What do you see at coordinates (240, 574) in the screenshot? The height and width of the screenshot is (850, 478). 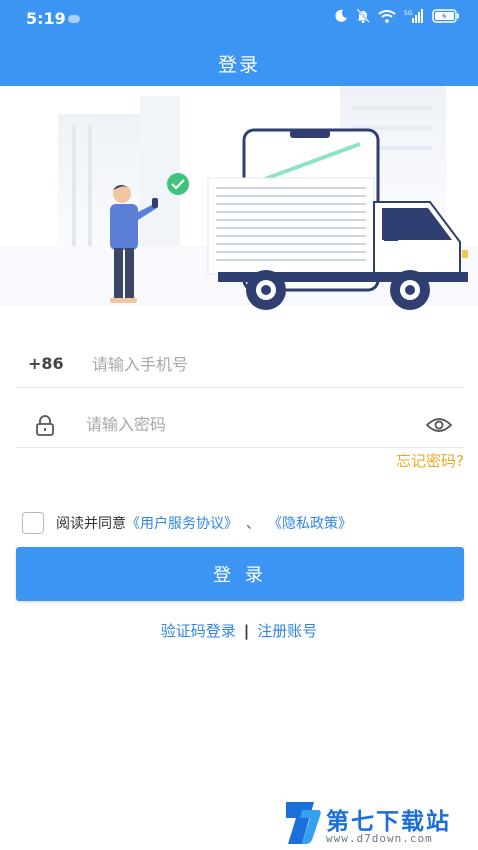 I see `login-button: 登 录` at bounding box center [240, 574].